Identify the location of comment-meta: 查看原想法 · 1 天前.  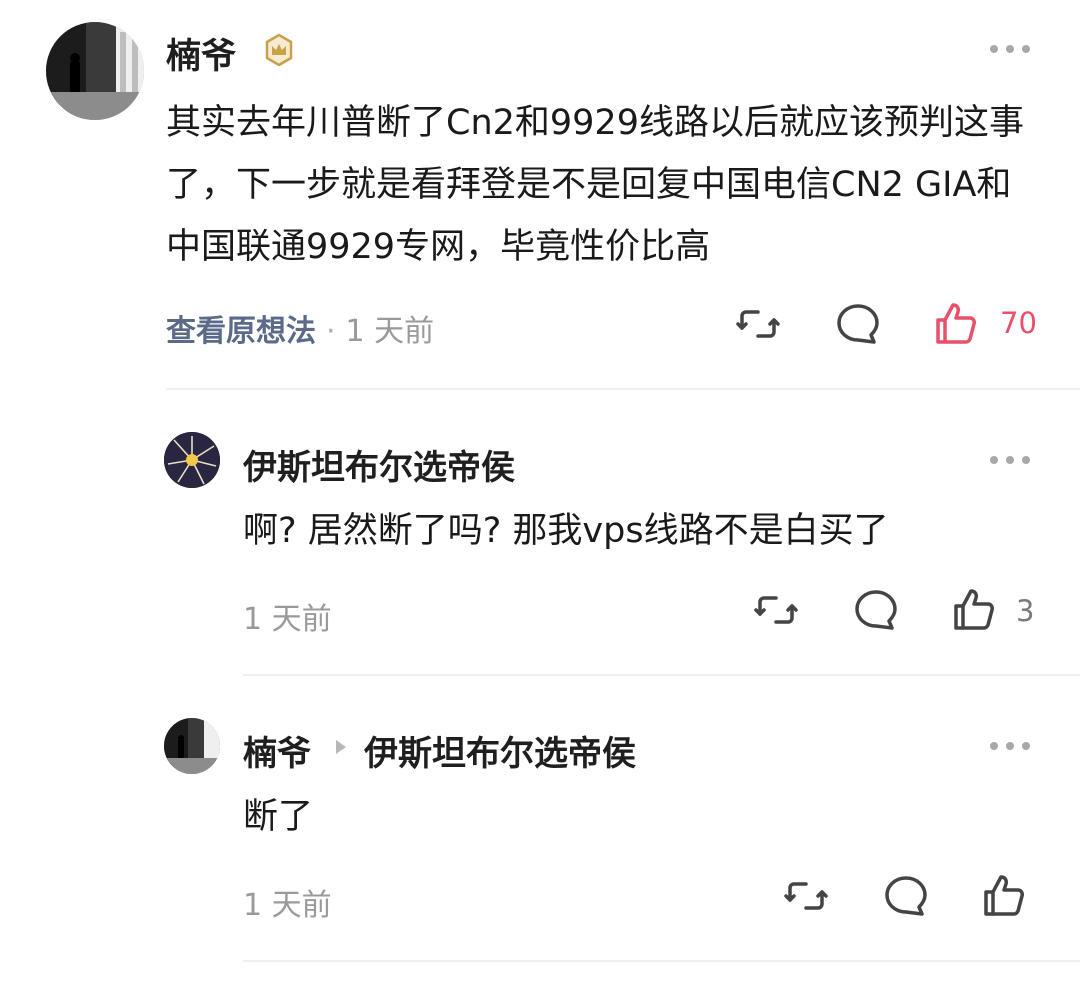
(300, 328).